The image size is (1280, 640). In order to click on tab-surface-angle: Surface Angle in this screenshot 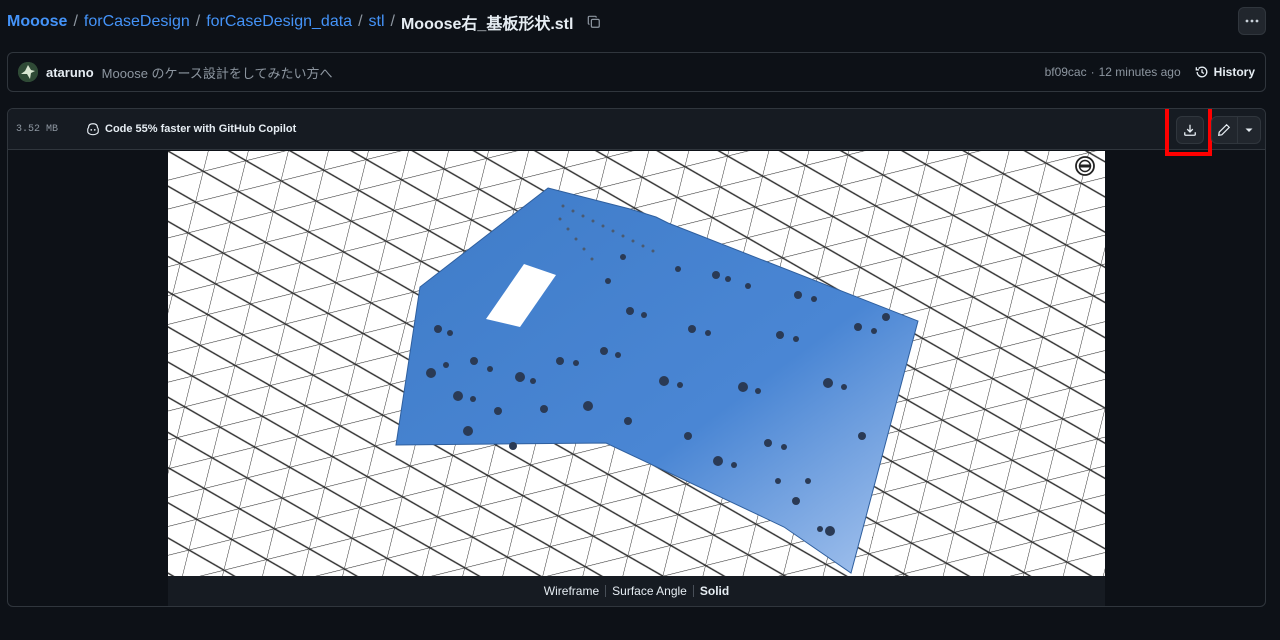, I will do `click(649, 591)`.